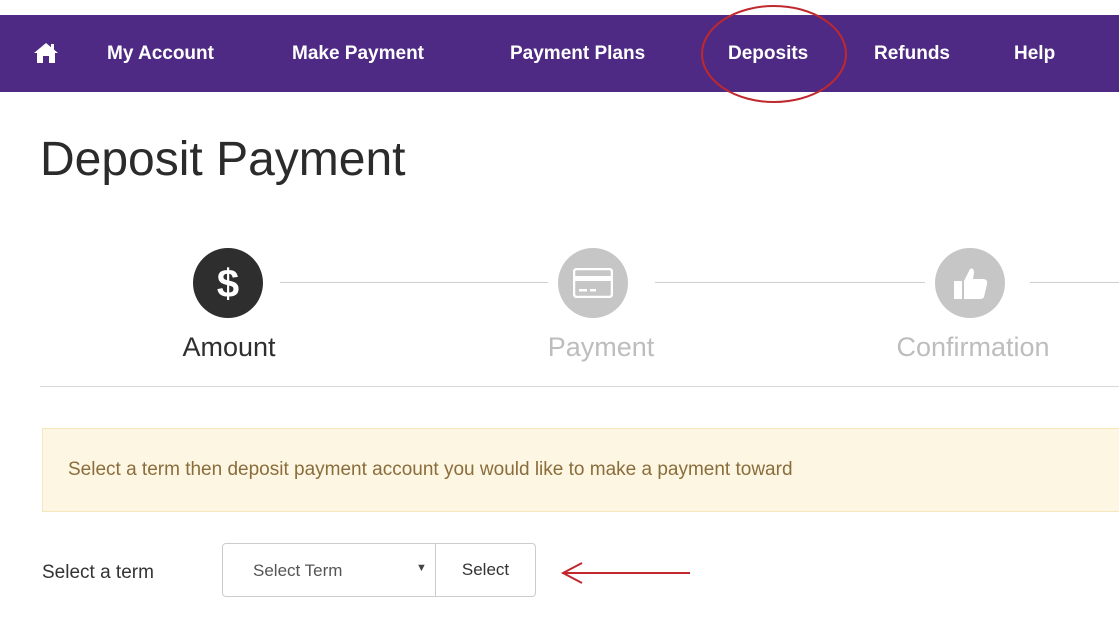  Describe the element at coordinates (912, 54) in the screenshot. I see `nav-refunds: Refunds` at that location.